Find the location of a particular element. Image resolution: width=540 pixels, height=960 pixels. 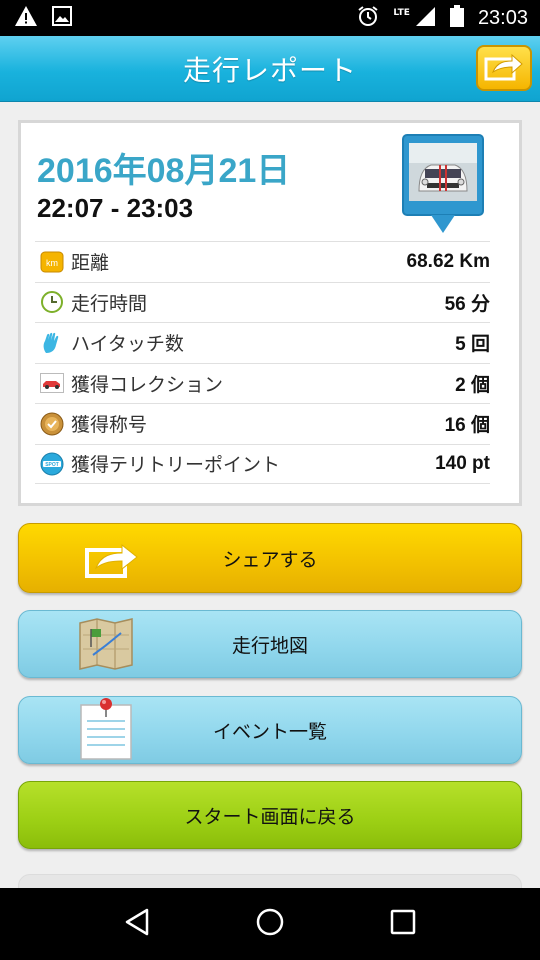

stat-row-collection: 獲得コレクション 2 個 is located at coordinates (262, 383).